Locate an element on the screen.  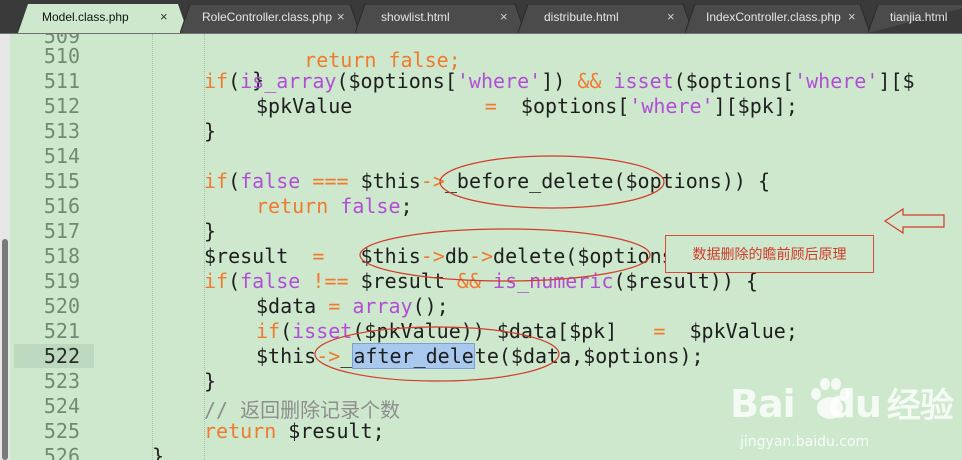
watermark-url: jingyan.baidu.com is located at coordinates (805, 442).